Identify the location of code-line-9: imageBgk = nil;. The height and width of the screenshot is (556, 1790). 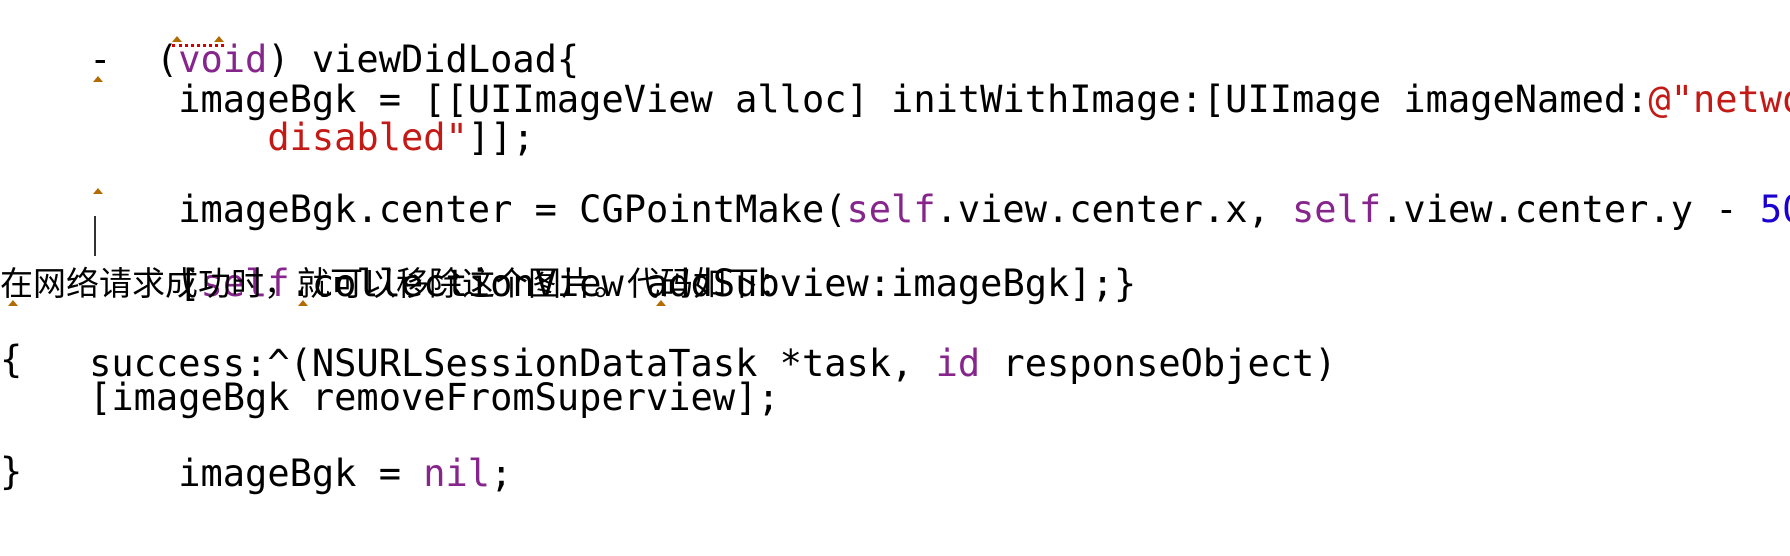
(256, 454).